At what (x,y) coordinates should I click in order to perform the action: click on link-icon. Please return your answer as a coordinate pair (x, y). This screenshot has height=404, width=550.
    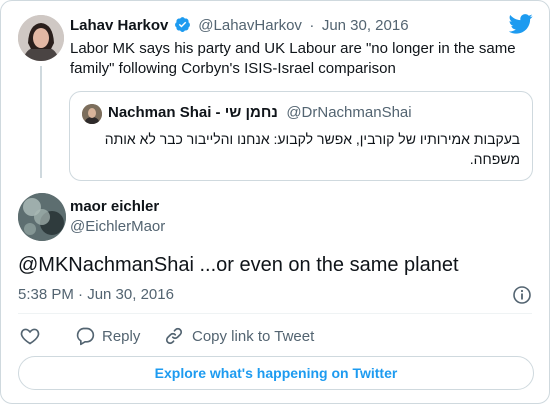
    Looking at the image, I should click on (174, 336).